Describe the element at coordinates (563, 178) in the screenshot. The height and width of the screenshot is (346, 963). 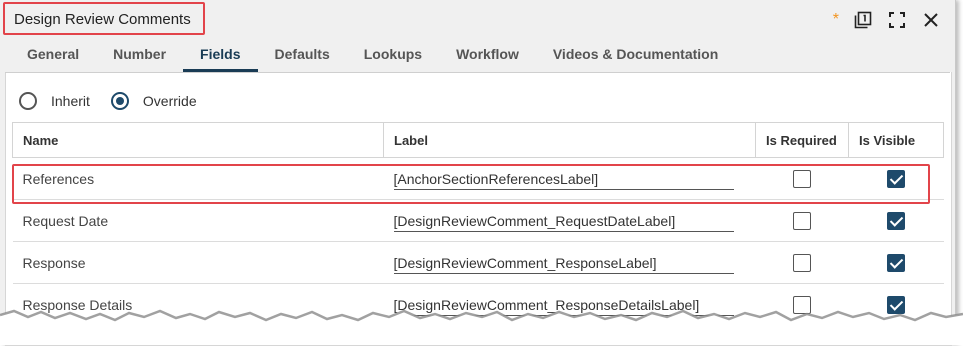
I see `field-label-input: [AnchorSectionReferencesLabel]` at that location.